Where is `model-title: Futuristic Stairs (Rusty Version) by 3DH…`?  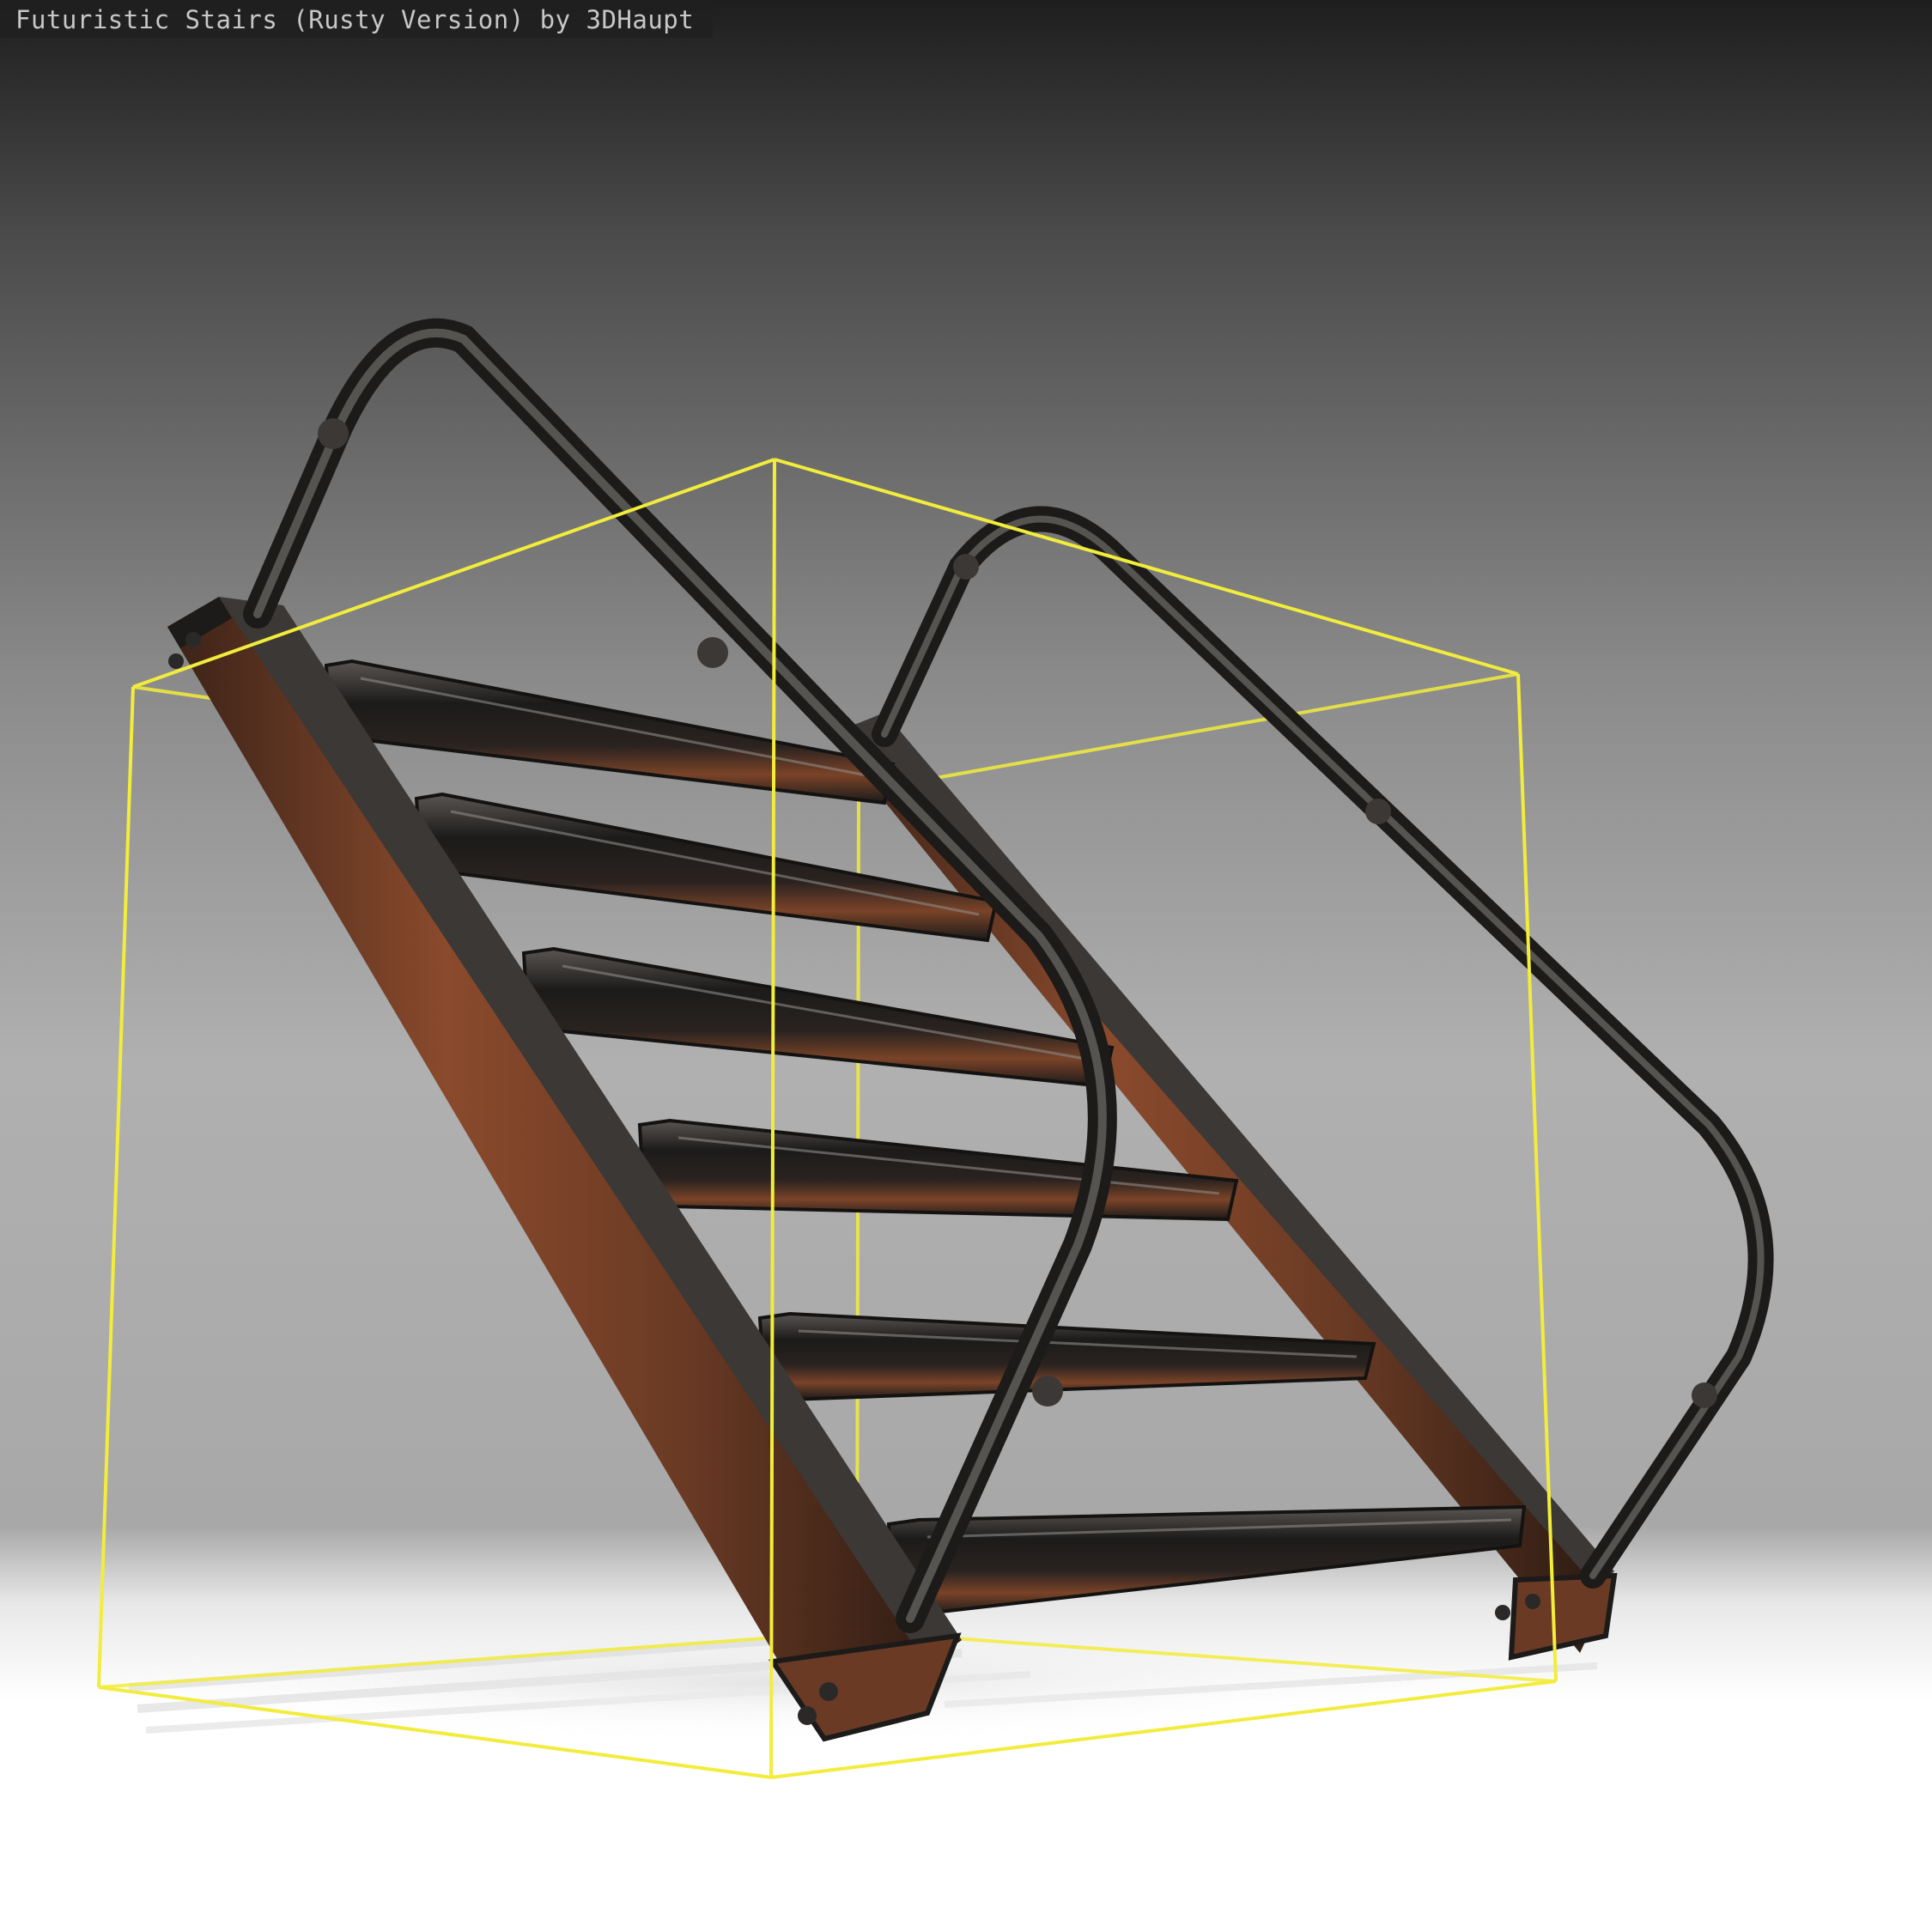
model-title: Futuristic Stairs (Rusty Version) by 3DH… is located at coordinates (355, 19).